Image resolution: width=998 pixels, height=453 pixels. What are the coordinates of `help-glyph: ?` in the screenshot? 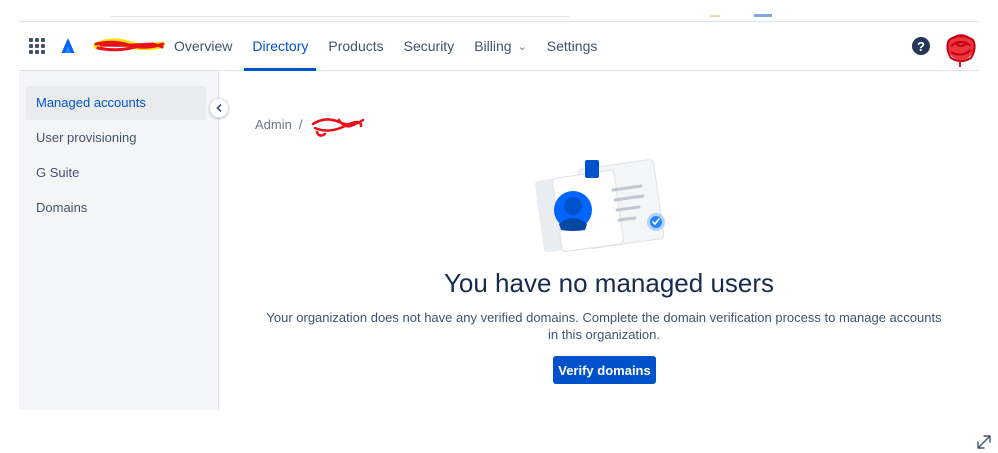 It's located at (921, 46).